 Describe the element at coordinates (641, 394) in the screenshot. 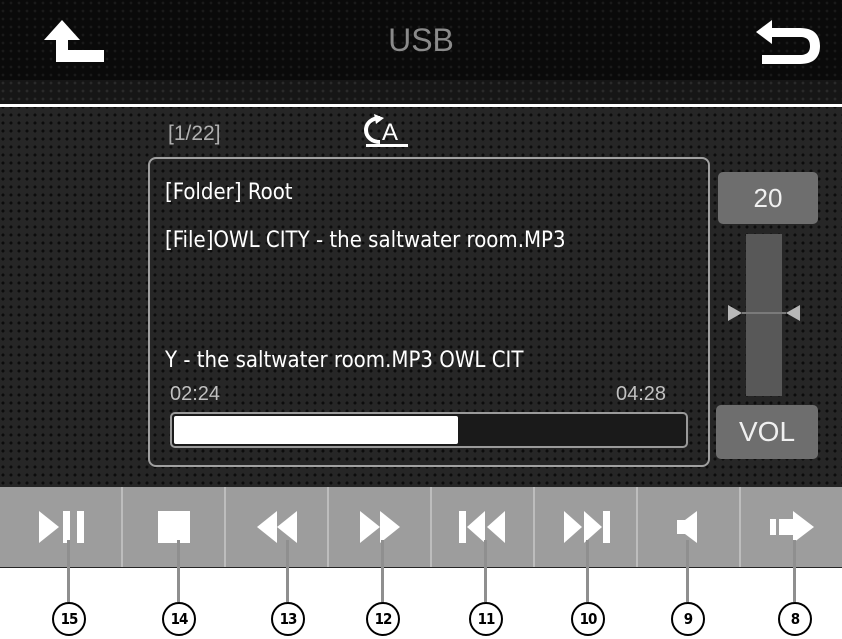

I see `total-time: 04:28` at that location.